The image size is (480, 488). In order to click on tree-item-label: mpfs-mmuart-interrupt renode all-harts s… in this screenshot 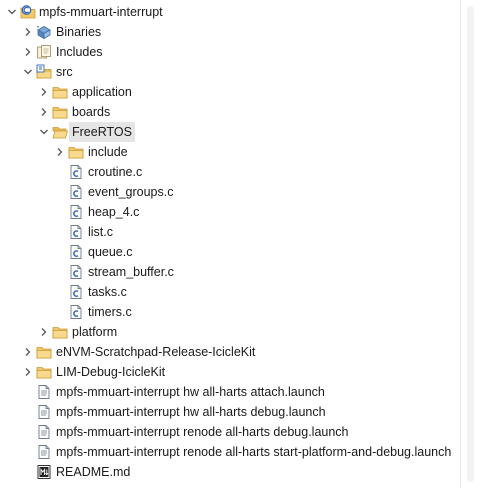, I will do `click(254, 452)`.